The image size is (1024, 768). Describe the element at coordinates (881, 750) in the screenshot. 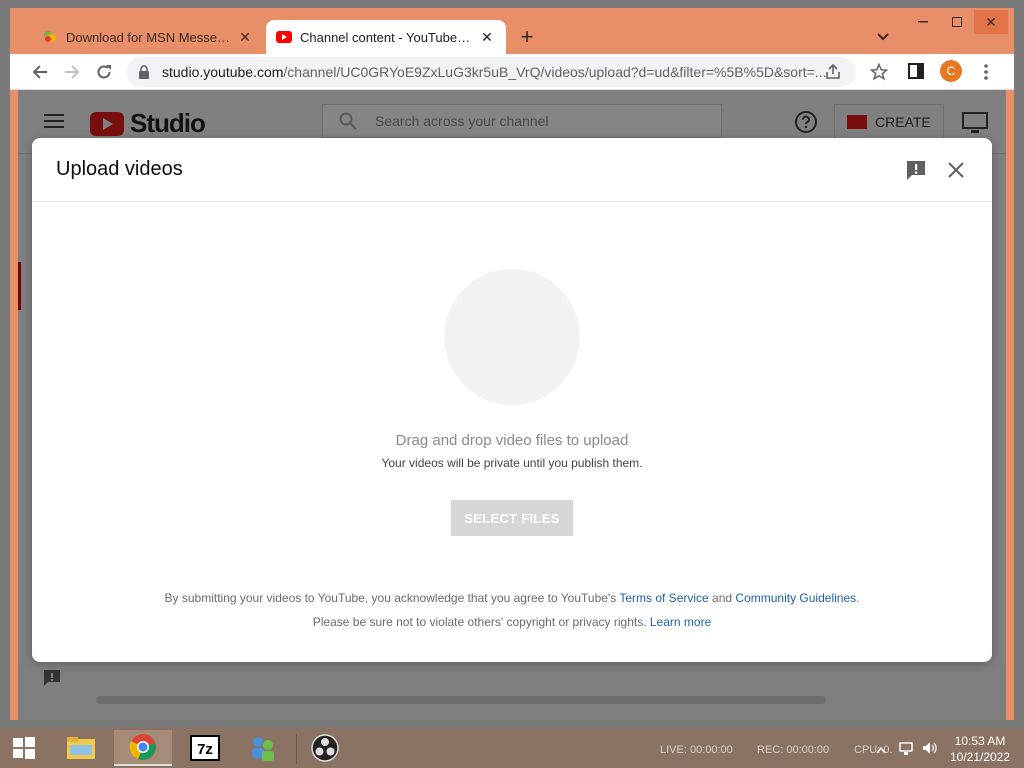

I see `chevron-up-icon` at that location.